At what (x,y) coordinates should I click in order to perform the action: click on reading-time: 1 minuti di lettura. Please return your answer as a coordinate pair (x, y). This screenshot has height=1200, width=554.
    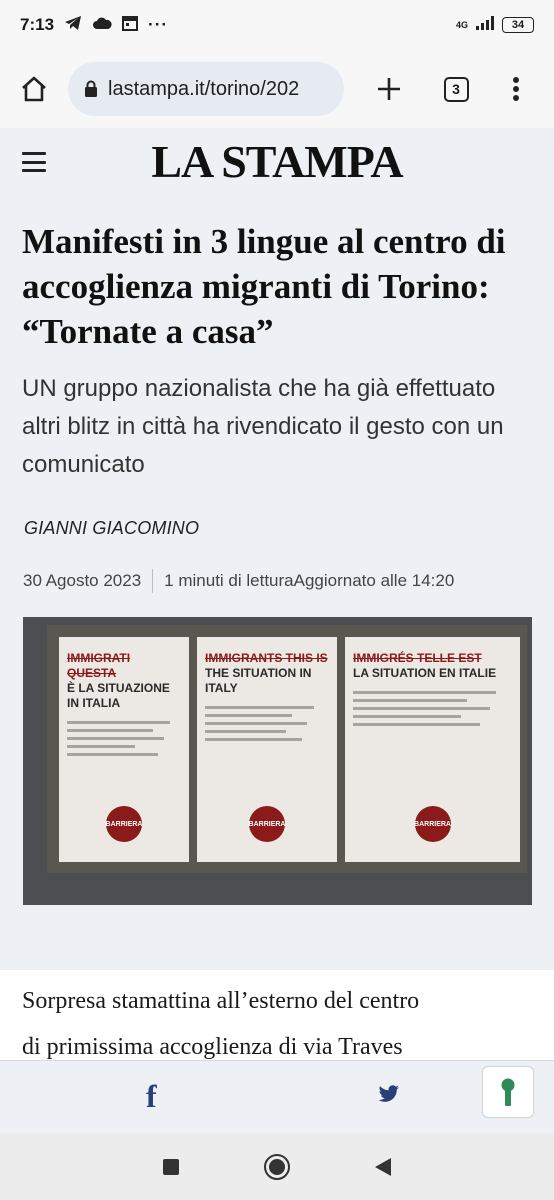
    Looking at the image, I should click on (229, 580).